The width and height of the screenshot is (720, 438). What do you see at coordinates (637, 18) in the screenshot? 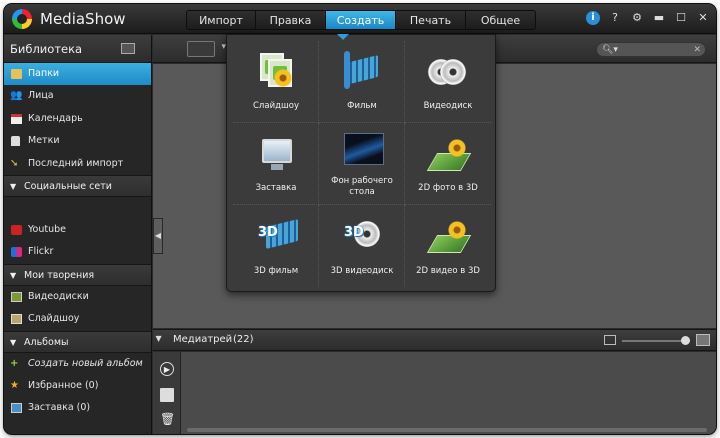
I see `settings-gear-icon: ⚙` at bounding box center [637, 18].